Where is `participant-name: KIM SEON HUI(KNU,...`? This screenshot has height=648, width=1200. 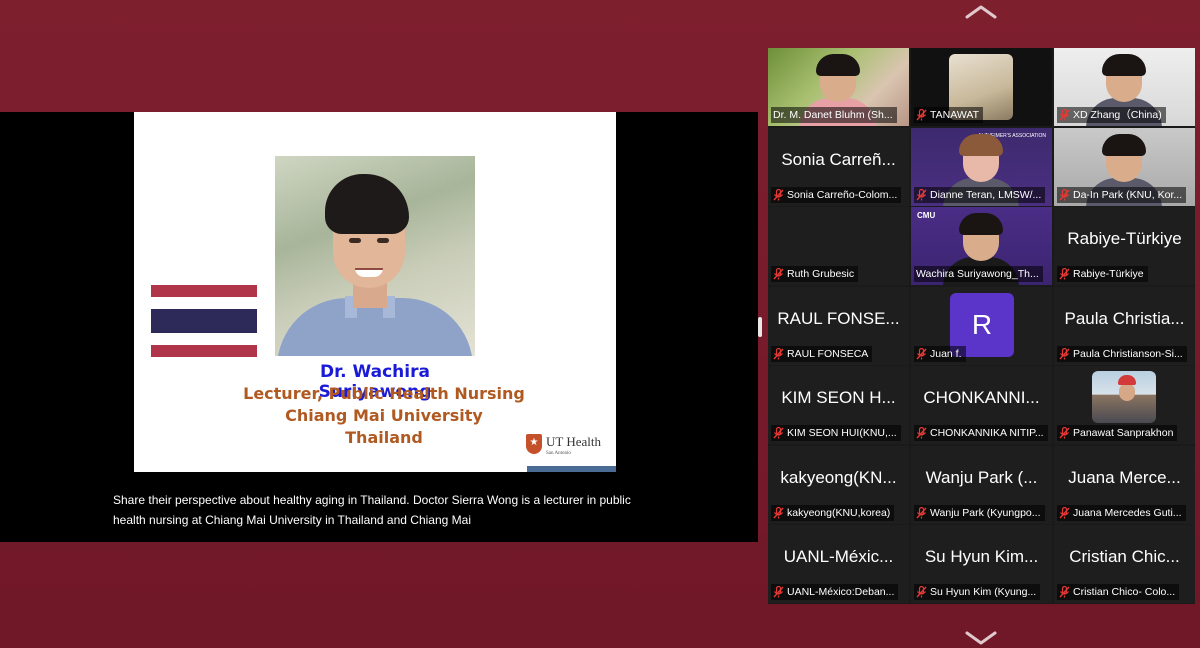
participant-name: KIM SEON HUI(KNU,... is located at coordinates (842, 433).